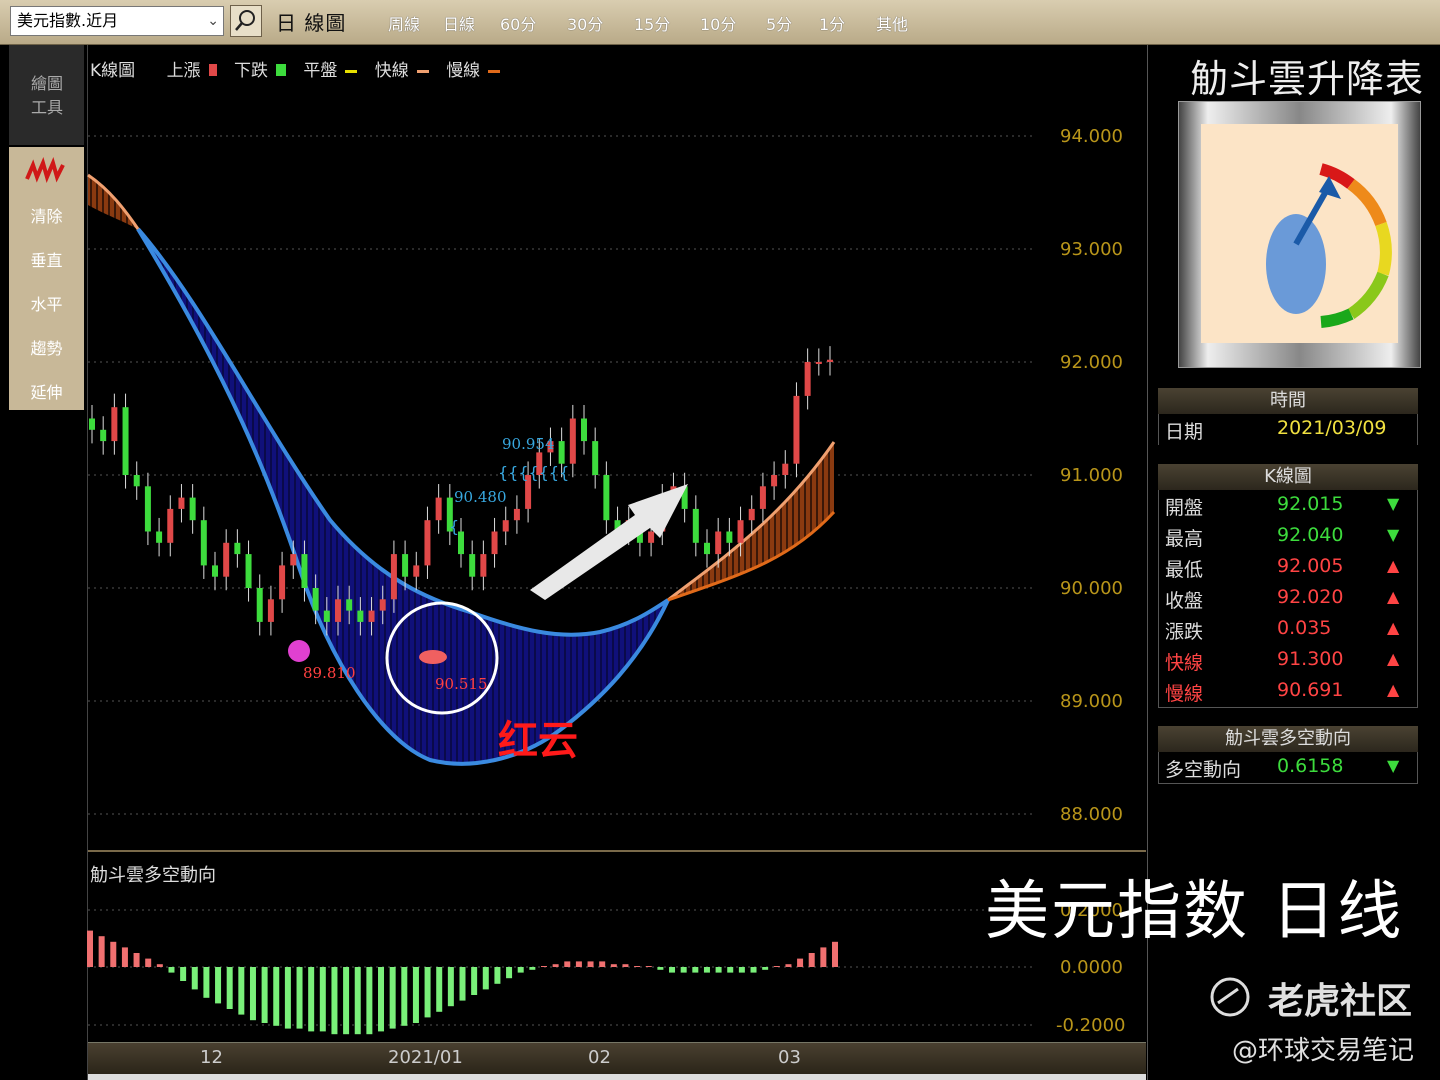 The image size is (1440, 1080). Describe the element at coordinates (1091, 701) in the screenshot. I see `price-axis-89: 89.000` at that location.